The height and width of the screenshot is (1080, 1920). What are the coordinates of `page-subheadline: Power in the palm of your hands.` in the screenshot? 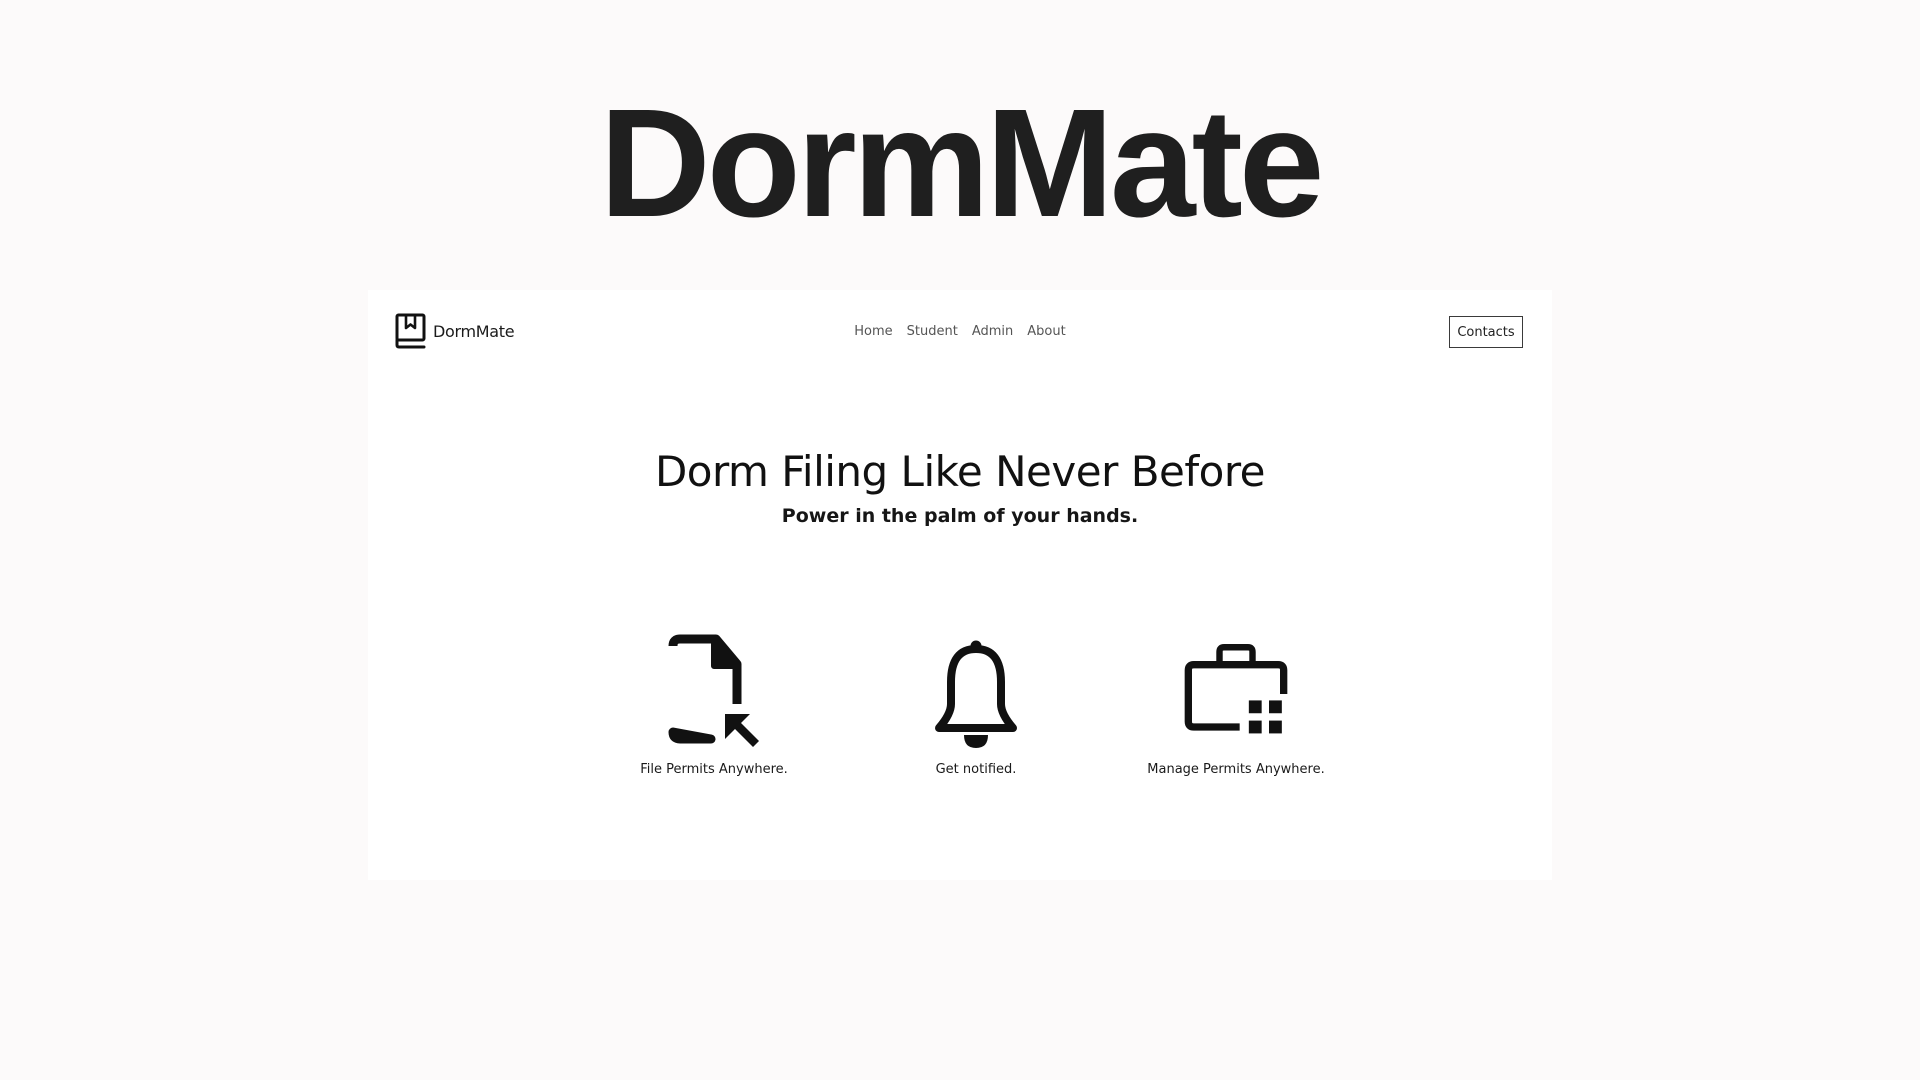 It's located at (960, 516).